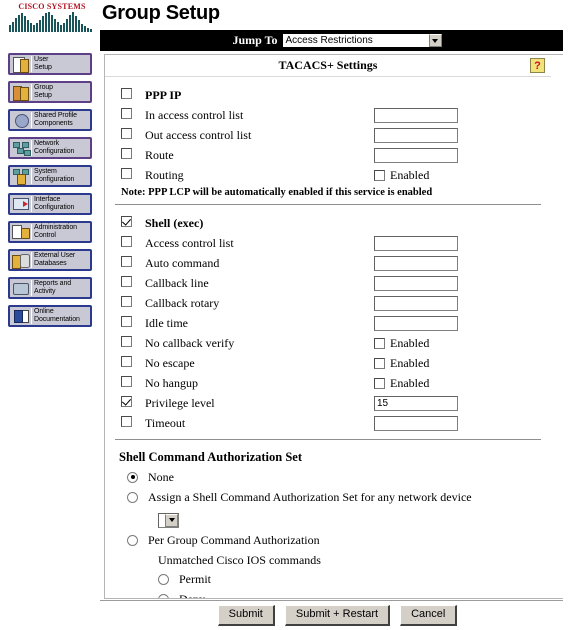  I want to click on ppp-in-acl-input, so click(416, 115).